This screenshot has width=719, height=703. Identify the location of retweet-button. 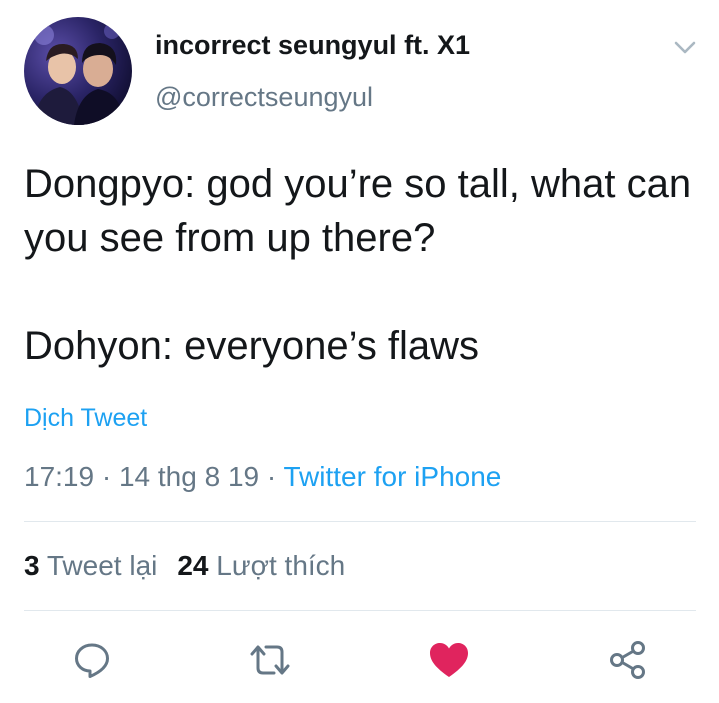
(270, 660).